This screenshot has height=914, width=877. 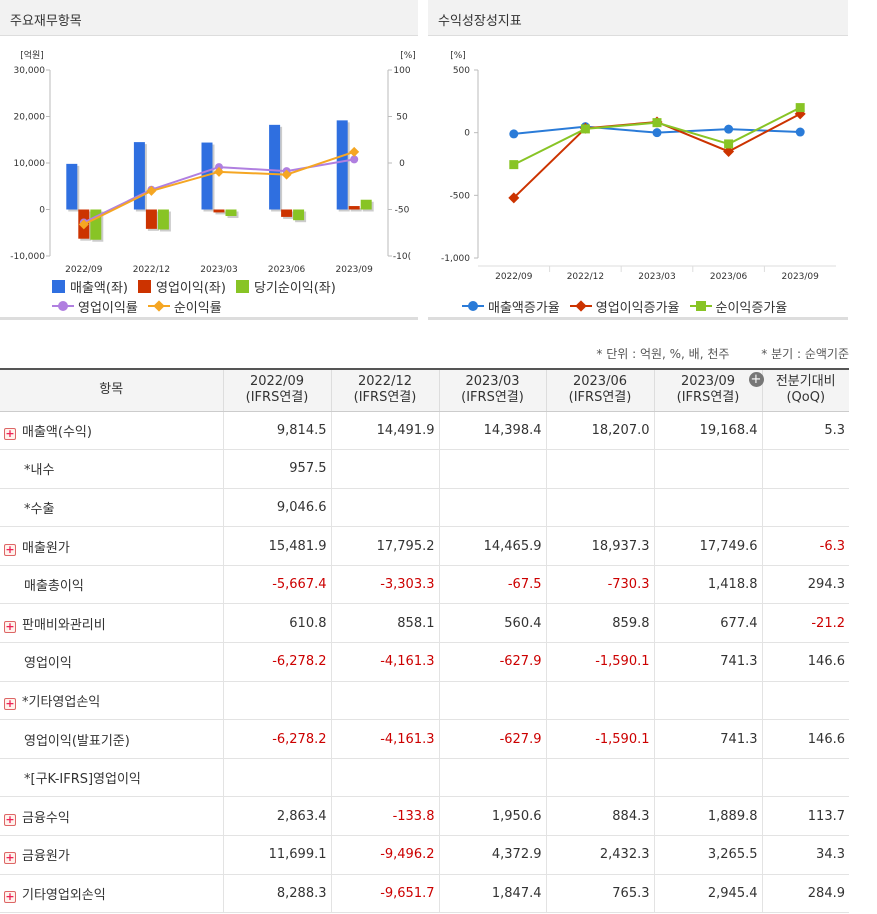 What do you see at coordinates (276, 508) in the screenshot?
I see `table-cell: 9,046.6` at bounding box center [276, 508].